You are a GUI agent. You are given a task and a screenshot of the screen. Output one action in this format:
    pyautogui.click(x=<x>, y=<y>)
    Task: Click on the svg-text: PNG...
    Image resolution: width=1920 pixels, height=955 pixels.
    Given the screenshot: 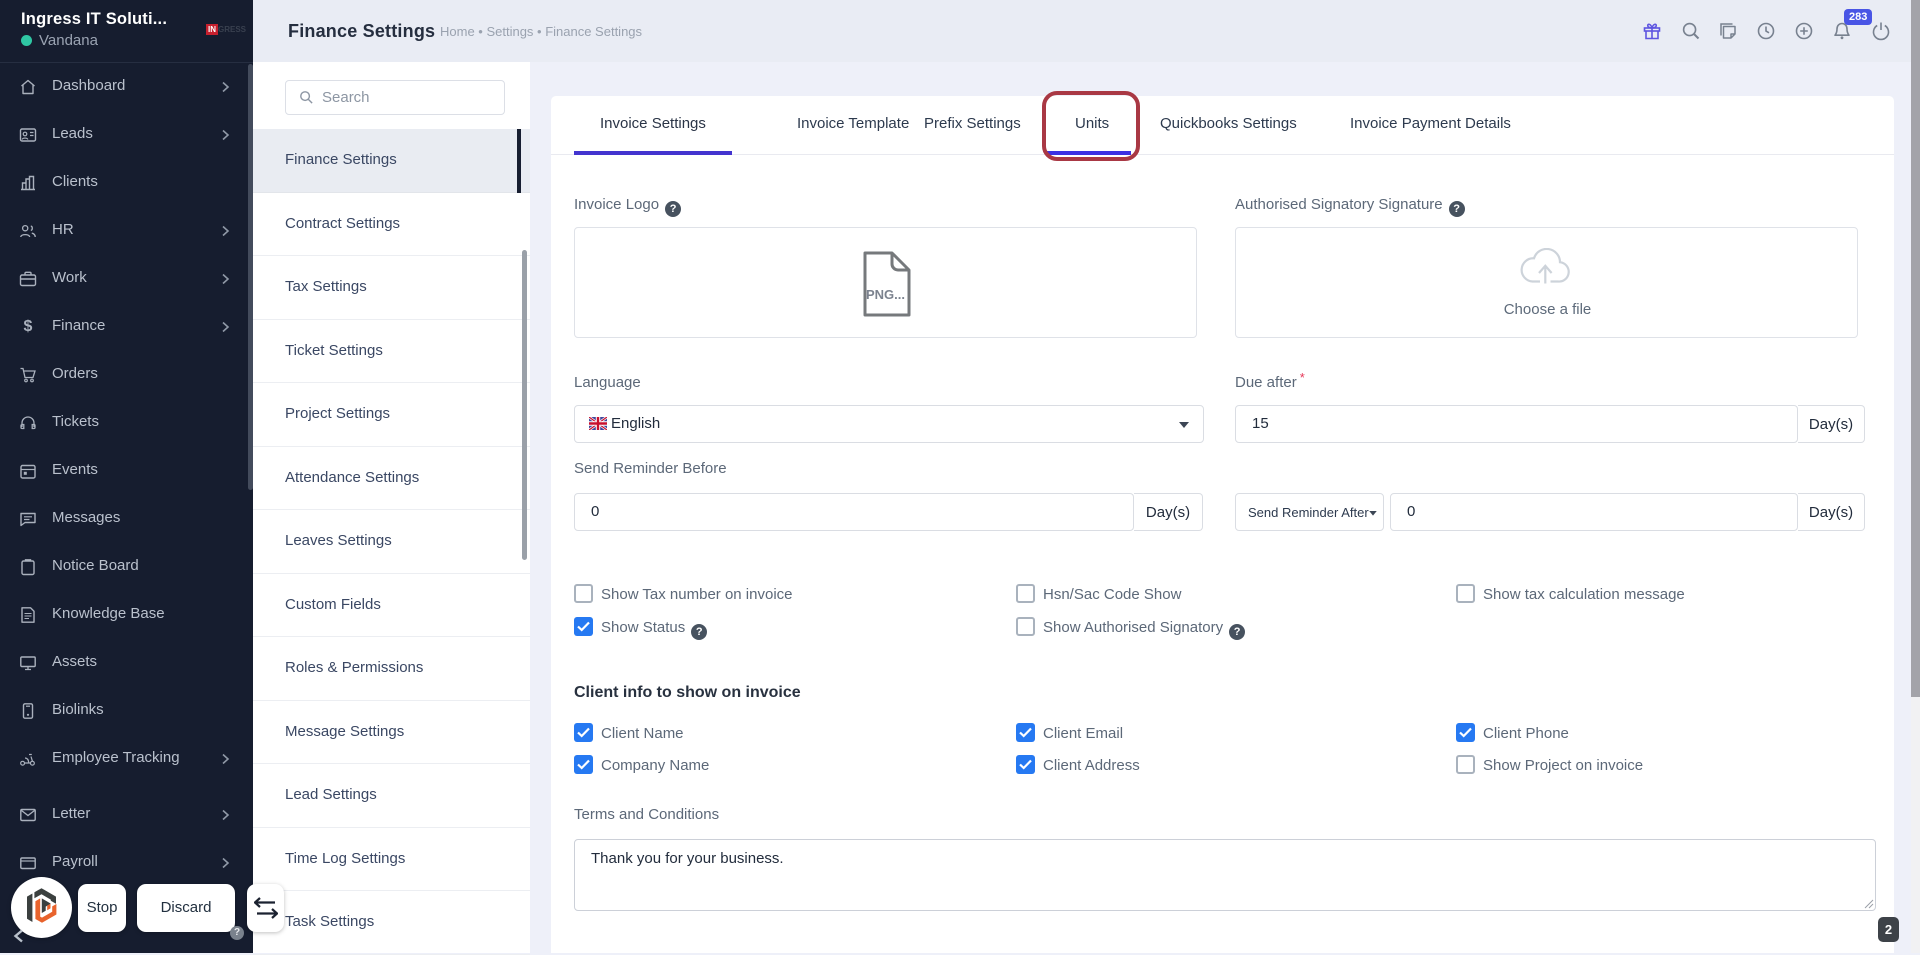 What is the action you would take?
    pyautogui.click(x=885, y=294)
    